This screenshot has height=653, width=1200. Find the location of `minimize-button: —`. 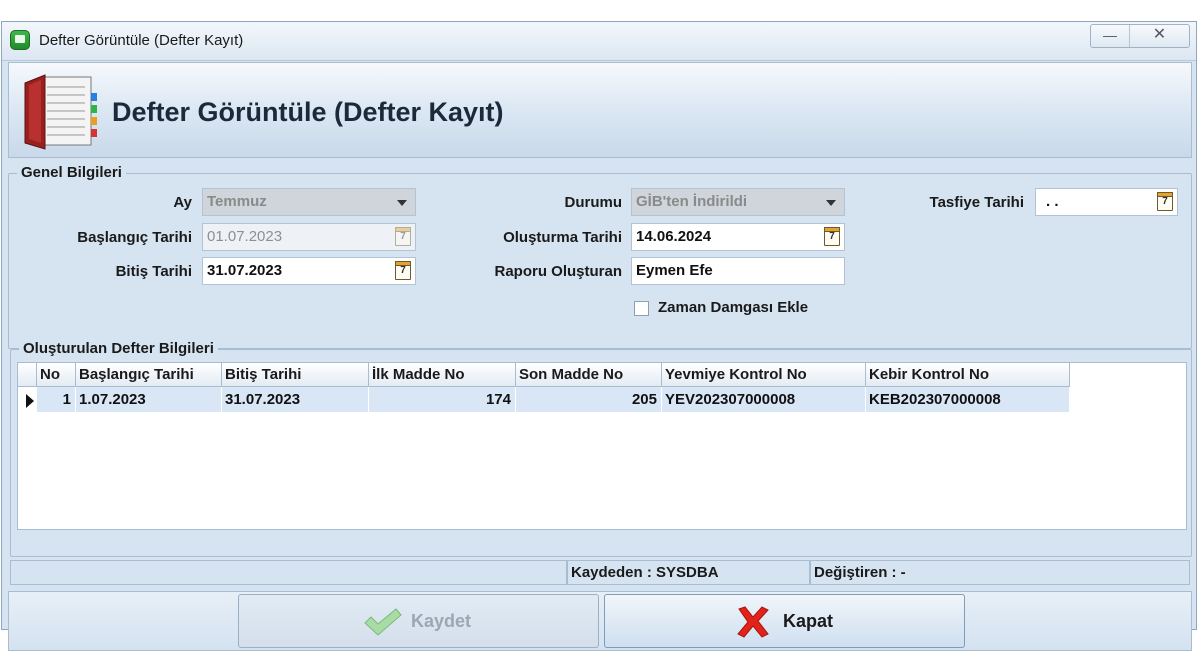

minimize-button: — is located at coordinates (1110, 36).